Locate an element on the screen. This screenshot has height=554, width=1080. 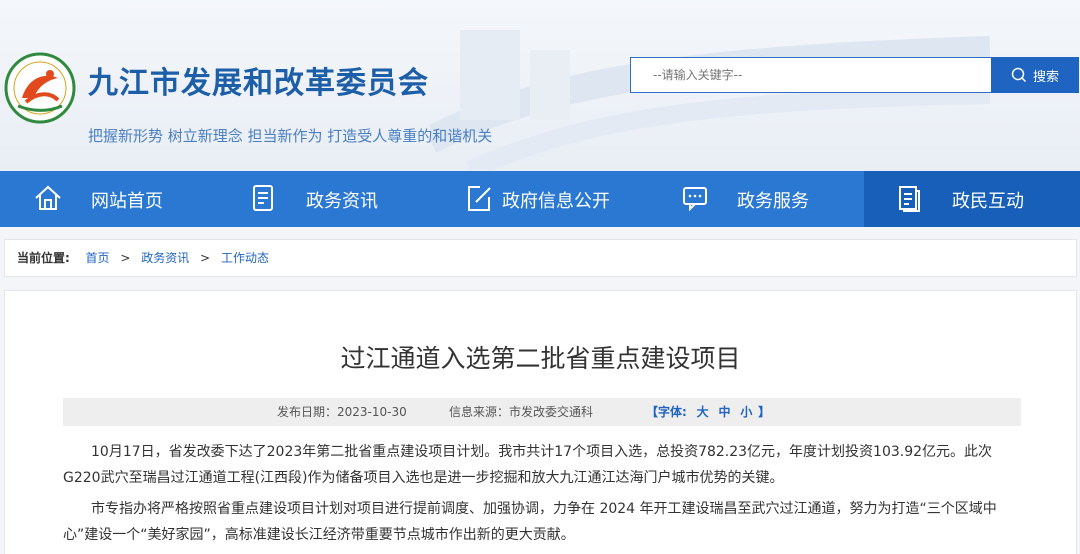
nav-label-services: 政务服务 is located at coordinates (773, 201).